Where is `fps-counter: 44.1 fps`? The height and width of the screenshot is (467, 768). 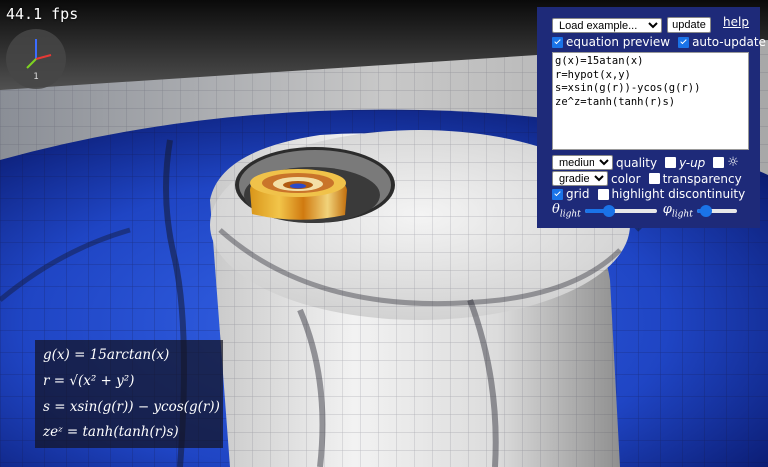 fps-counter: 44.1 fps is located at coordinates (42, 14).